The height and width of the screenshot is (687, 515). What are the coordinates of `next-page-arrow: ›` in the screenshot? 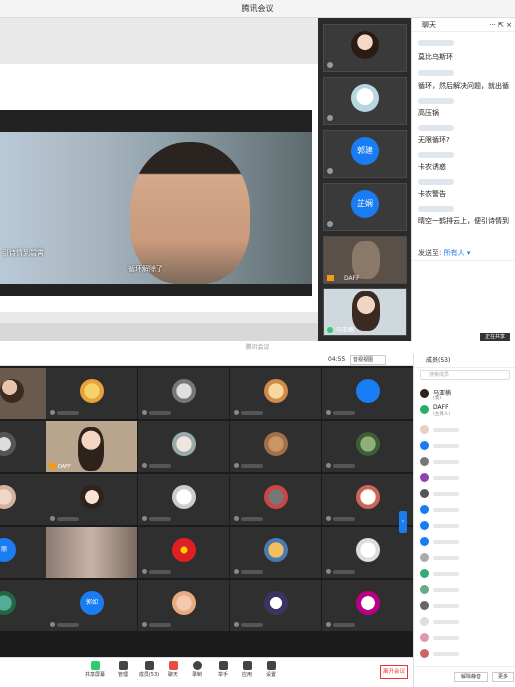 It's located at (403, 522).